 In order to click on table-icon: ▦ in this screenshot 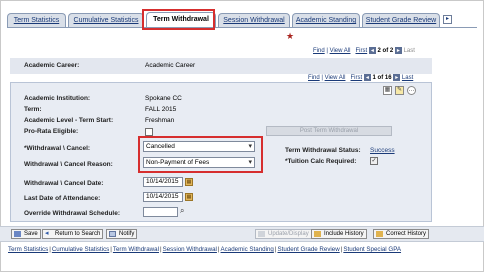, I will do `click(387, 90)`.